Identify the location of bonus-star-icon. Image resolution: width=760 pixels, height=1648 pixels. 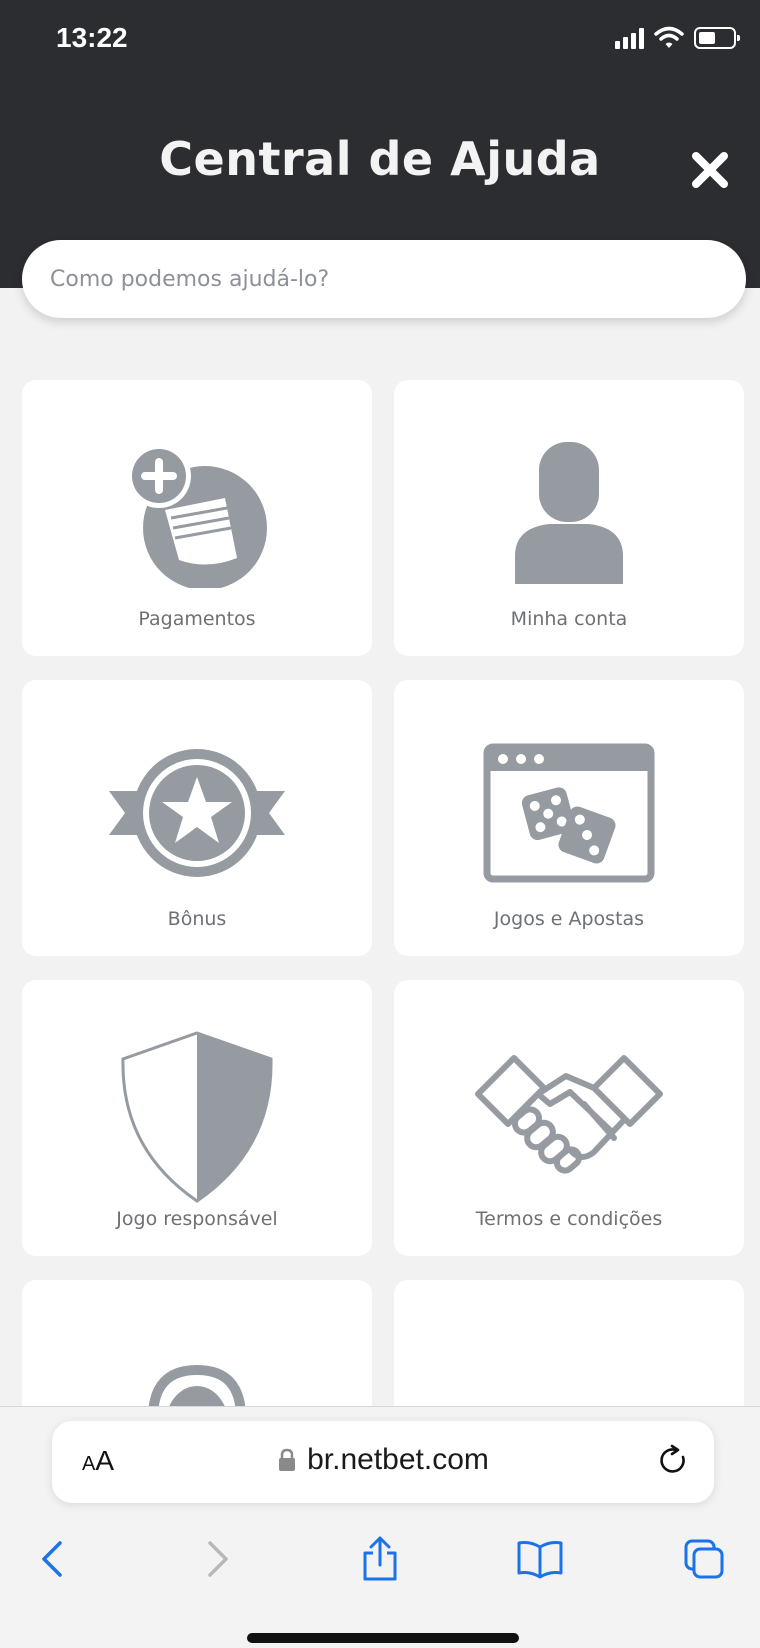
(197, 813).